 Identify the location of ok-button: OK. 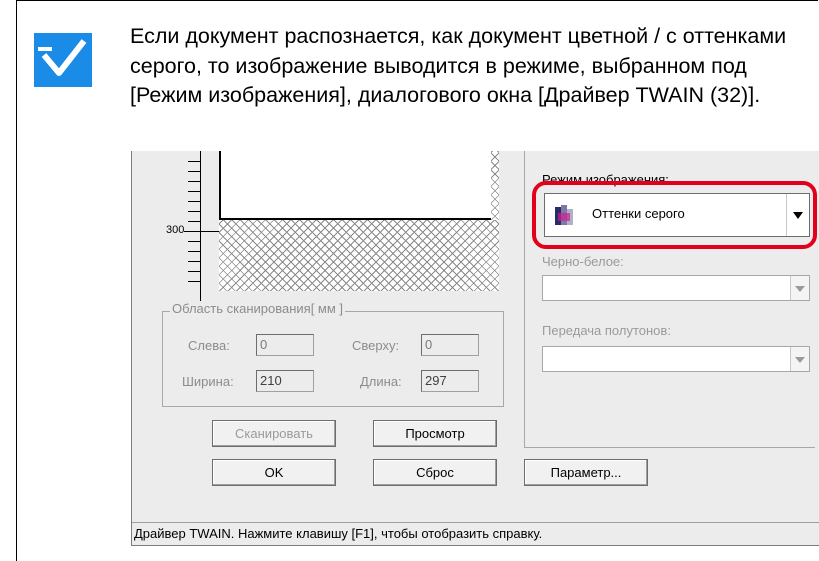
(274, 472).